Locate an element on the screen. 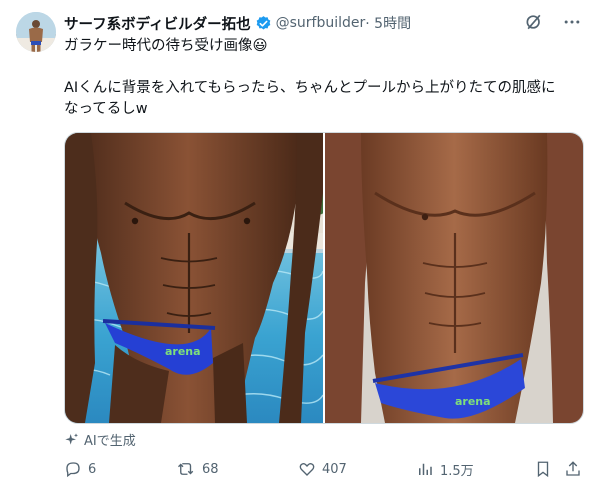 The height and width of the screenshot is (492, 598). verified-badge-icon is located at coordinates (263, 23).